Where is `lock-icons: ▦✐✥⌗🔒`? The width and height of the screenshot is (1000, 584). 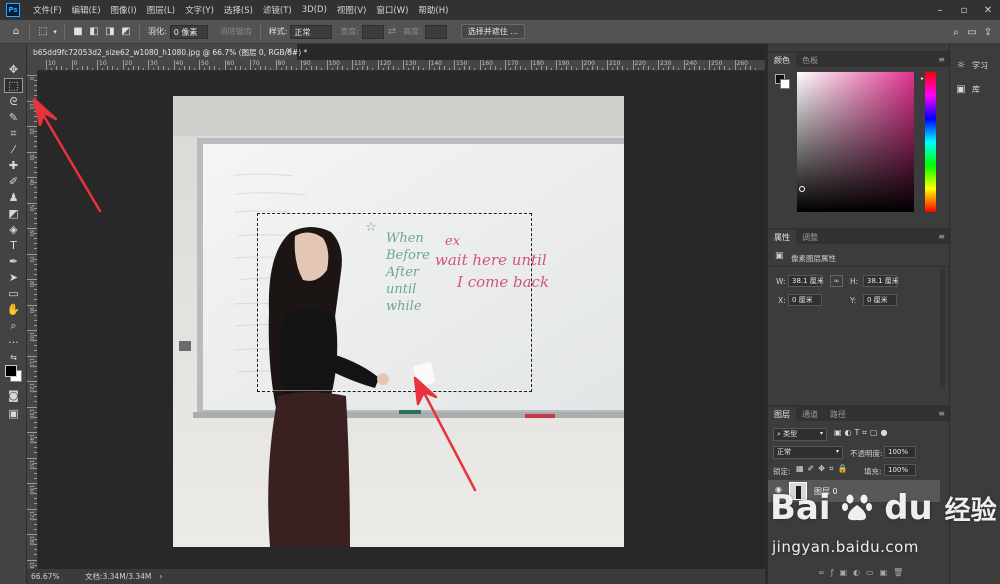 lock-icons: ▦✐✥⌗🔒 is located at coordinates (823, 469).